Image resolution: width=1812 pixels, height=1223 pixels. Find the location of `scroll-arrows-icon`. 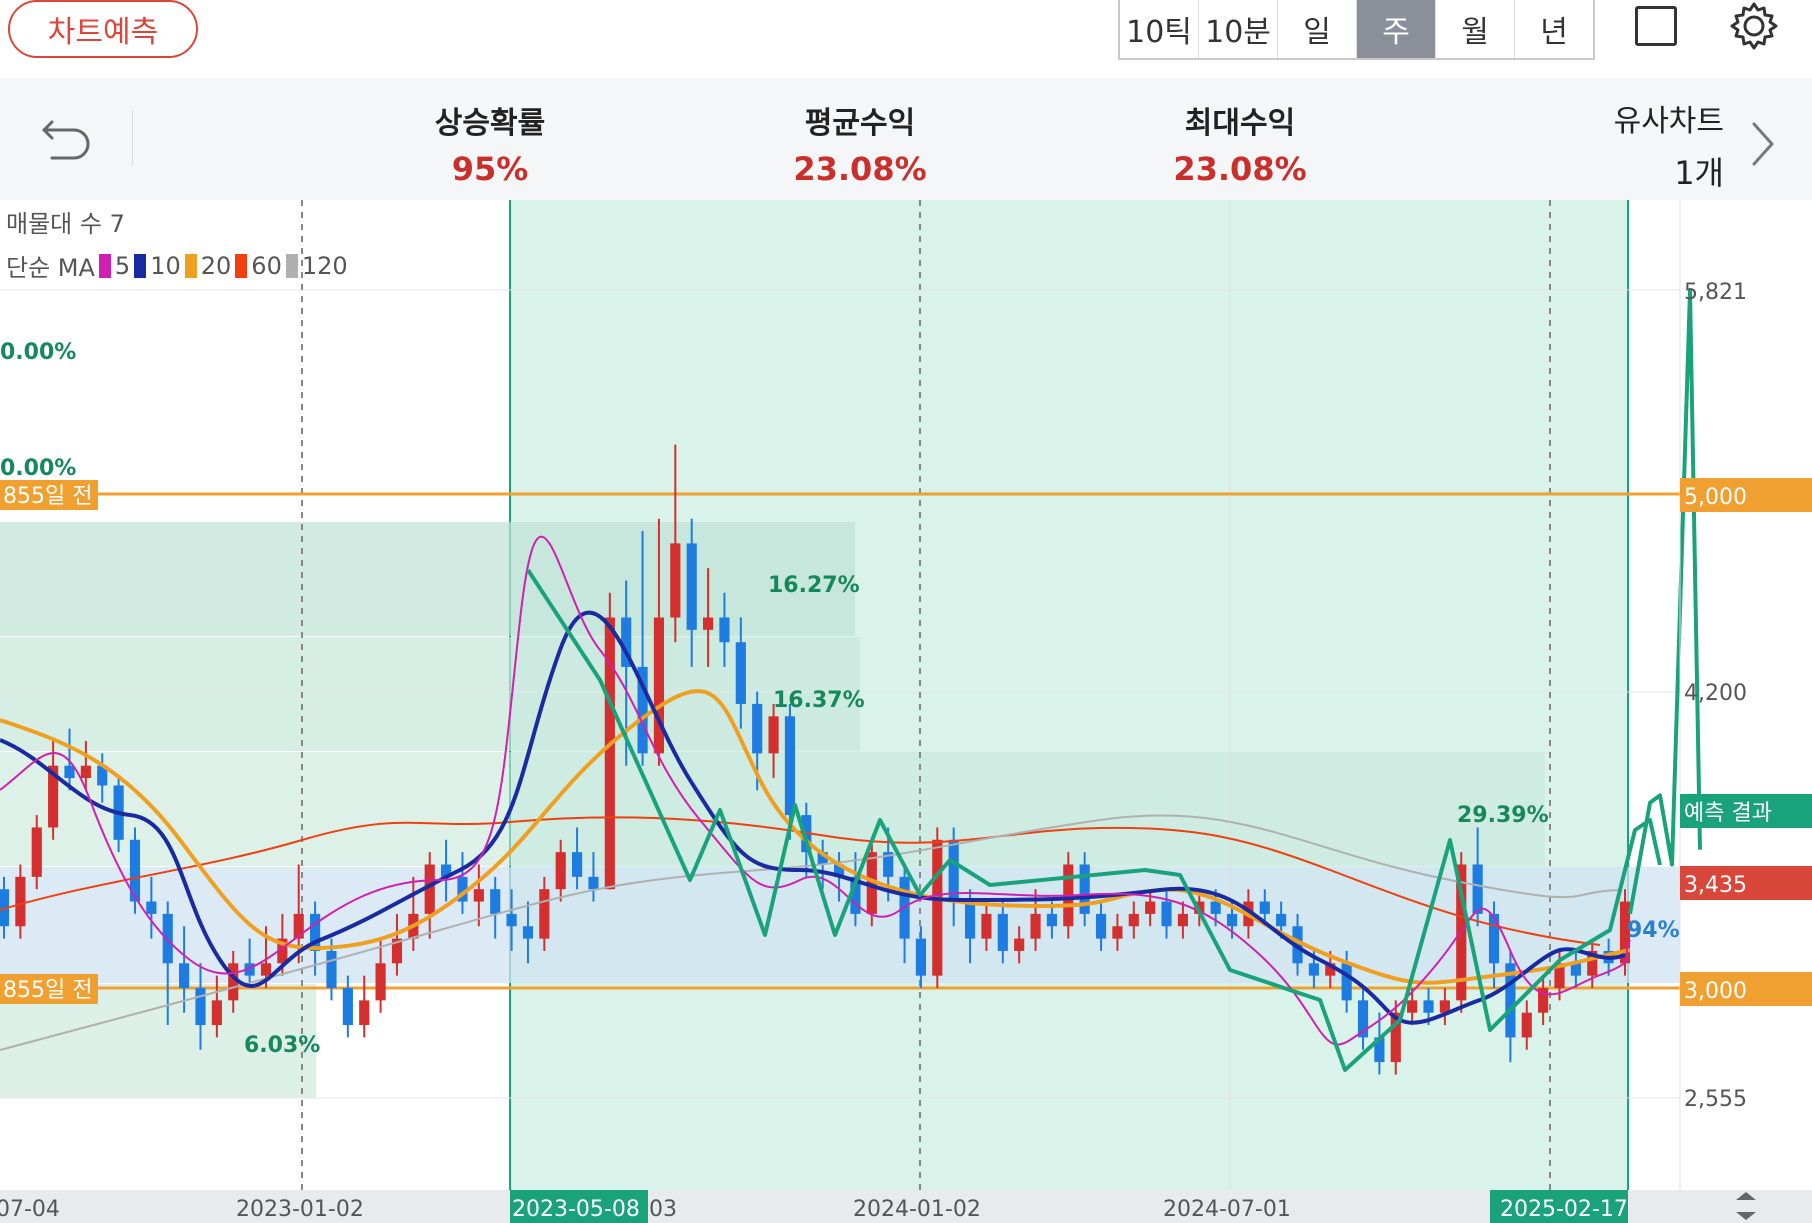

scroll-arrows-icon is located at coordinates (1746, 1206).